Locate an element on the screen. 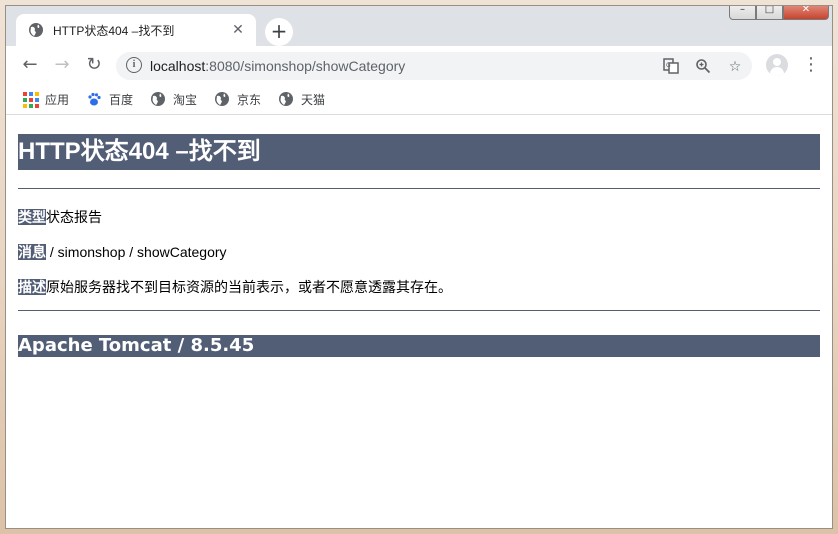 Image resolution: width=838 pixels, height=534 pixels. back-arrow-icon: ← is located at coordinates (30, 66).